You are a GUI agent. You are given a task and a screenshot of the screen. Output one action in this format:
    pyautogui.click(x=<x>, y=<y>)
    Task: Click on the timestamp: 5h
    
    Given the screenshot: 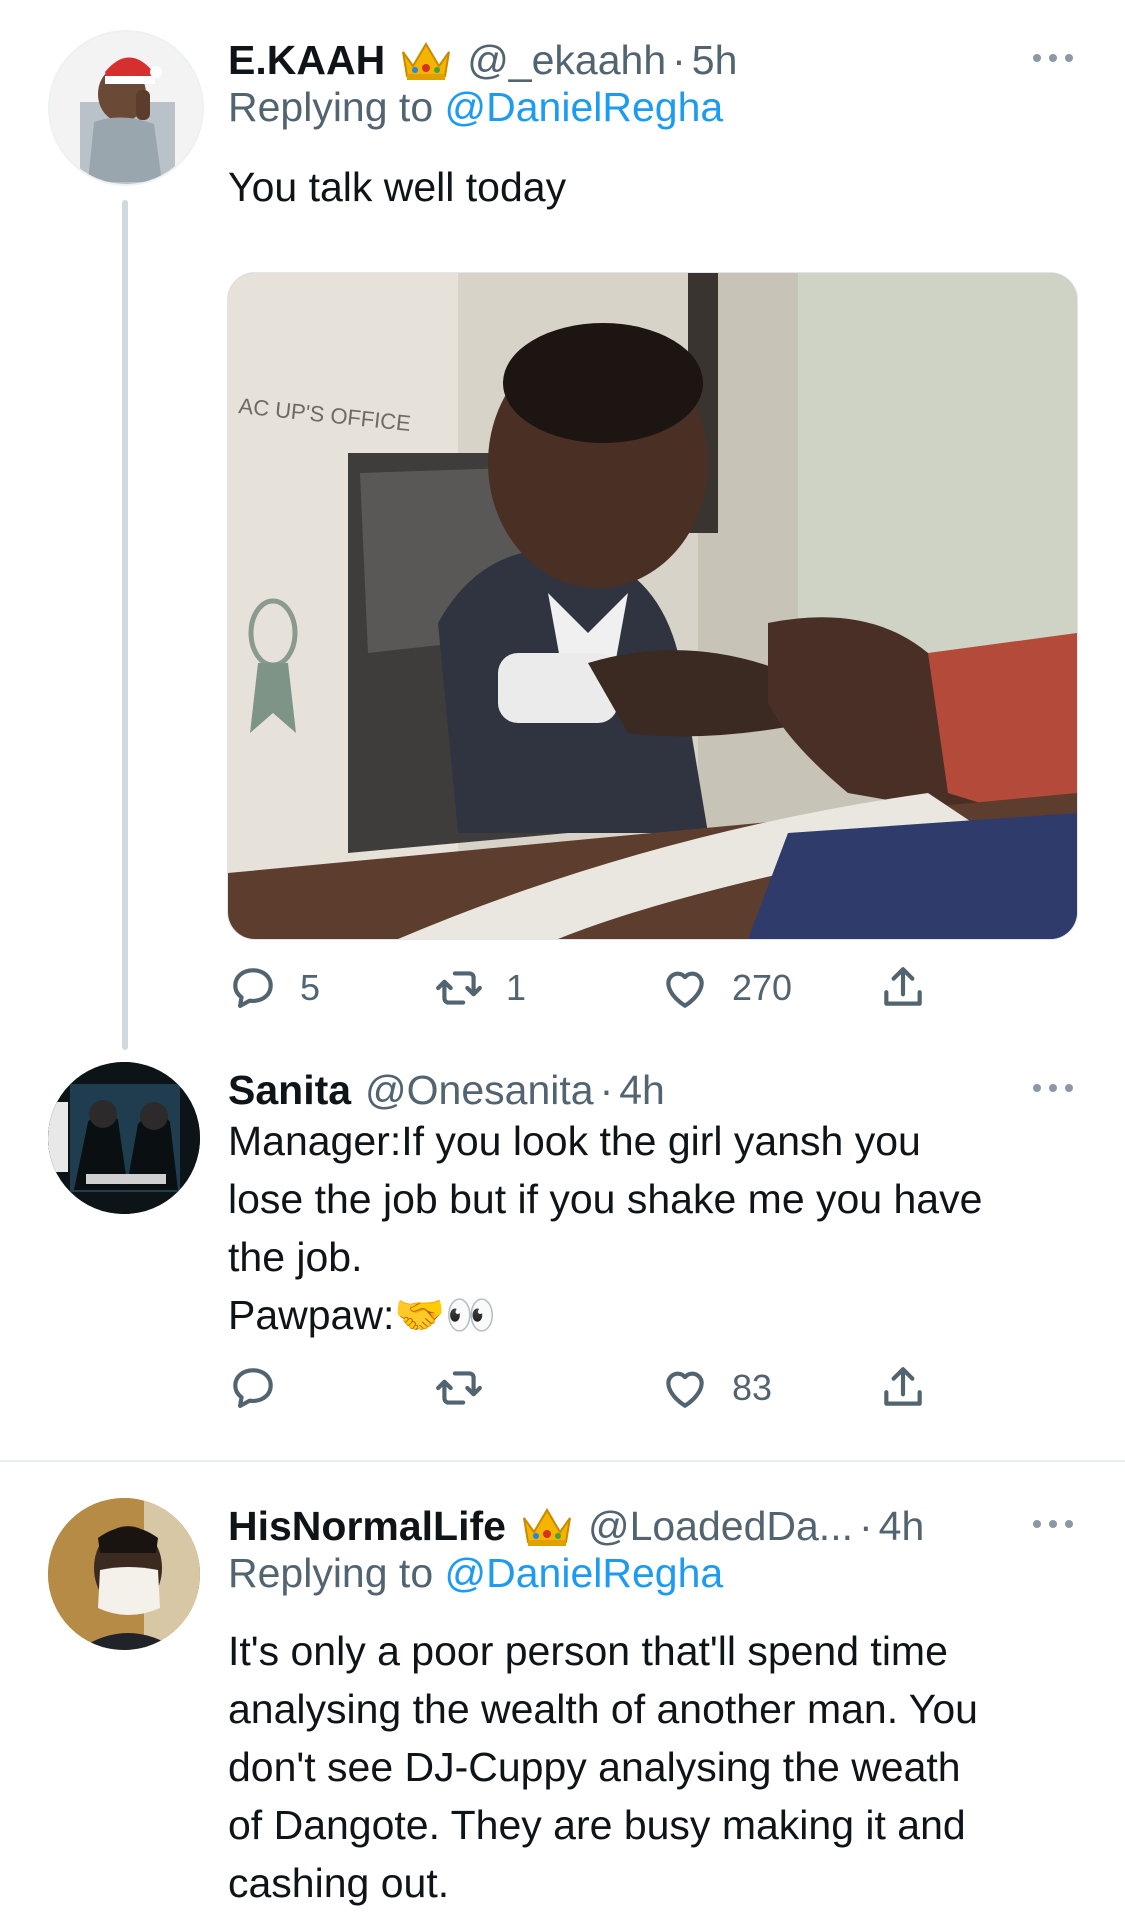 What is the action you would take?
    pyautogui.click(x=715, y=60)
    